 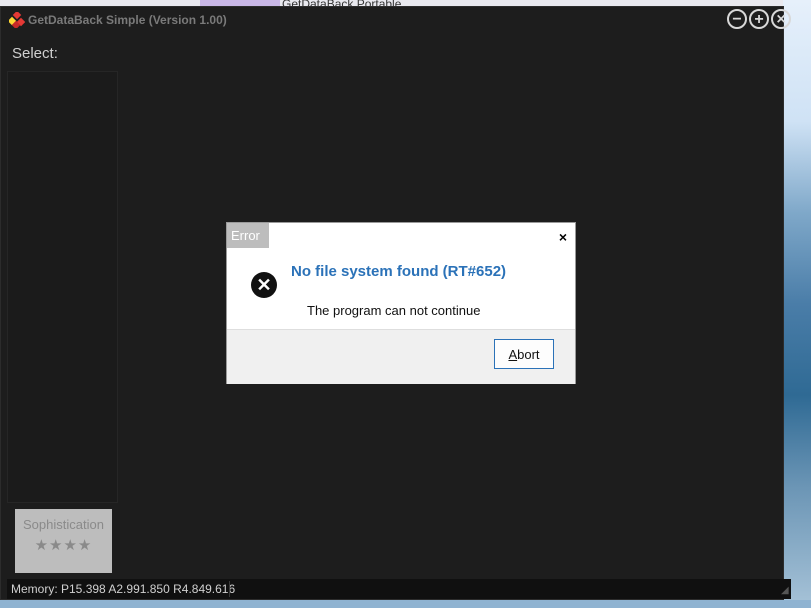 I want to click on star-rating-icon: ★★★★, so click(x=63, y=545).